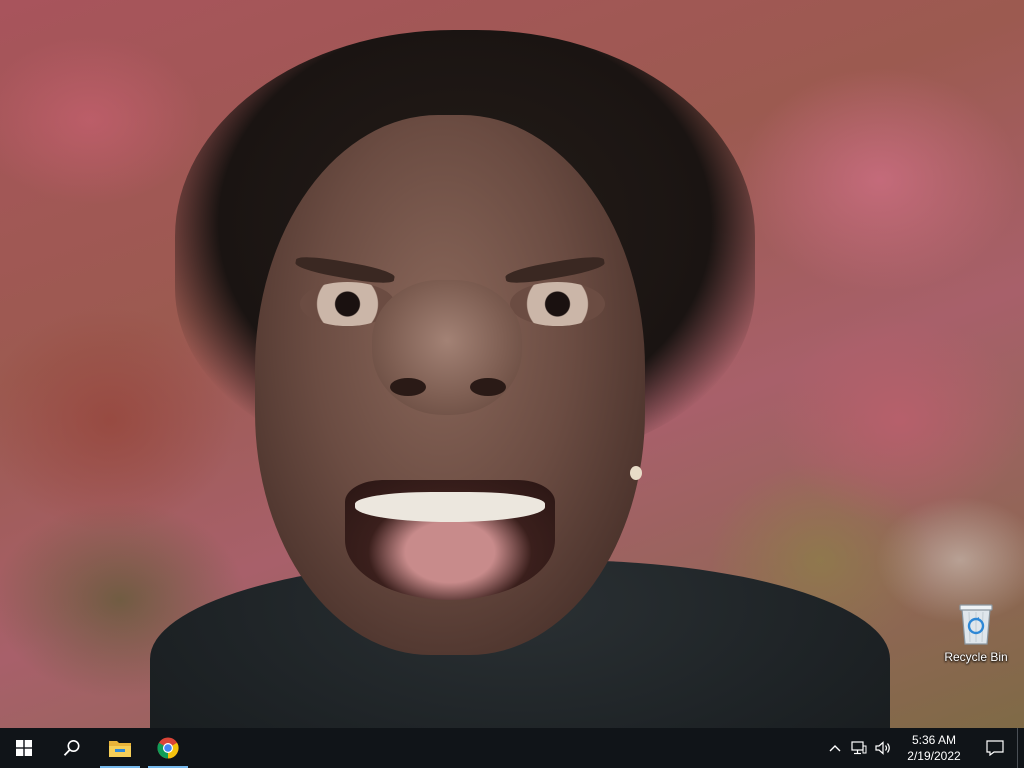 This screenshot has height=768, width=1024. I want to click on clock-time: 5:36 AM, so click(934, 740).